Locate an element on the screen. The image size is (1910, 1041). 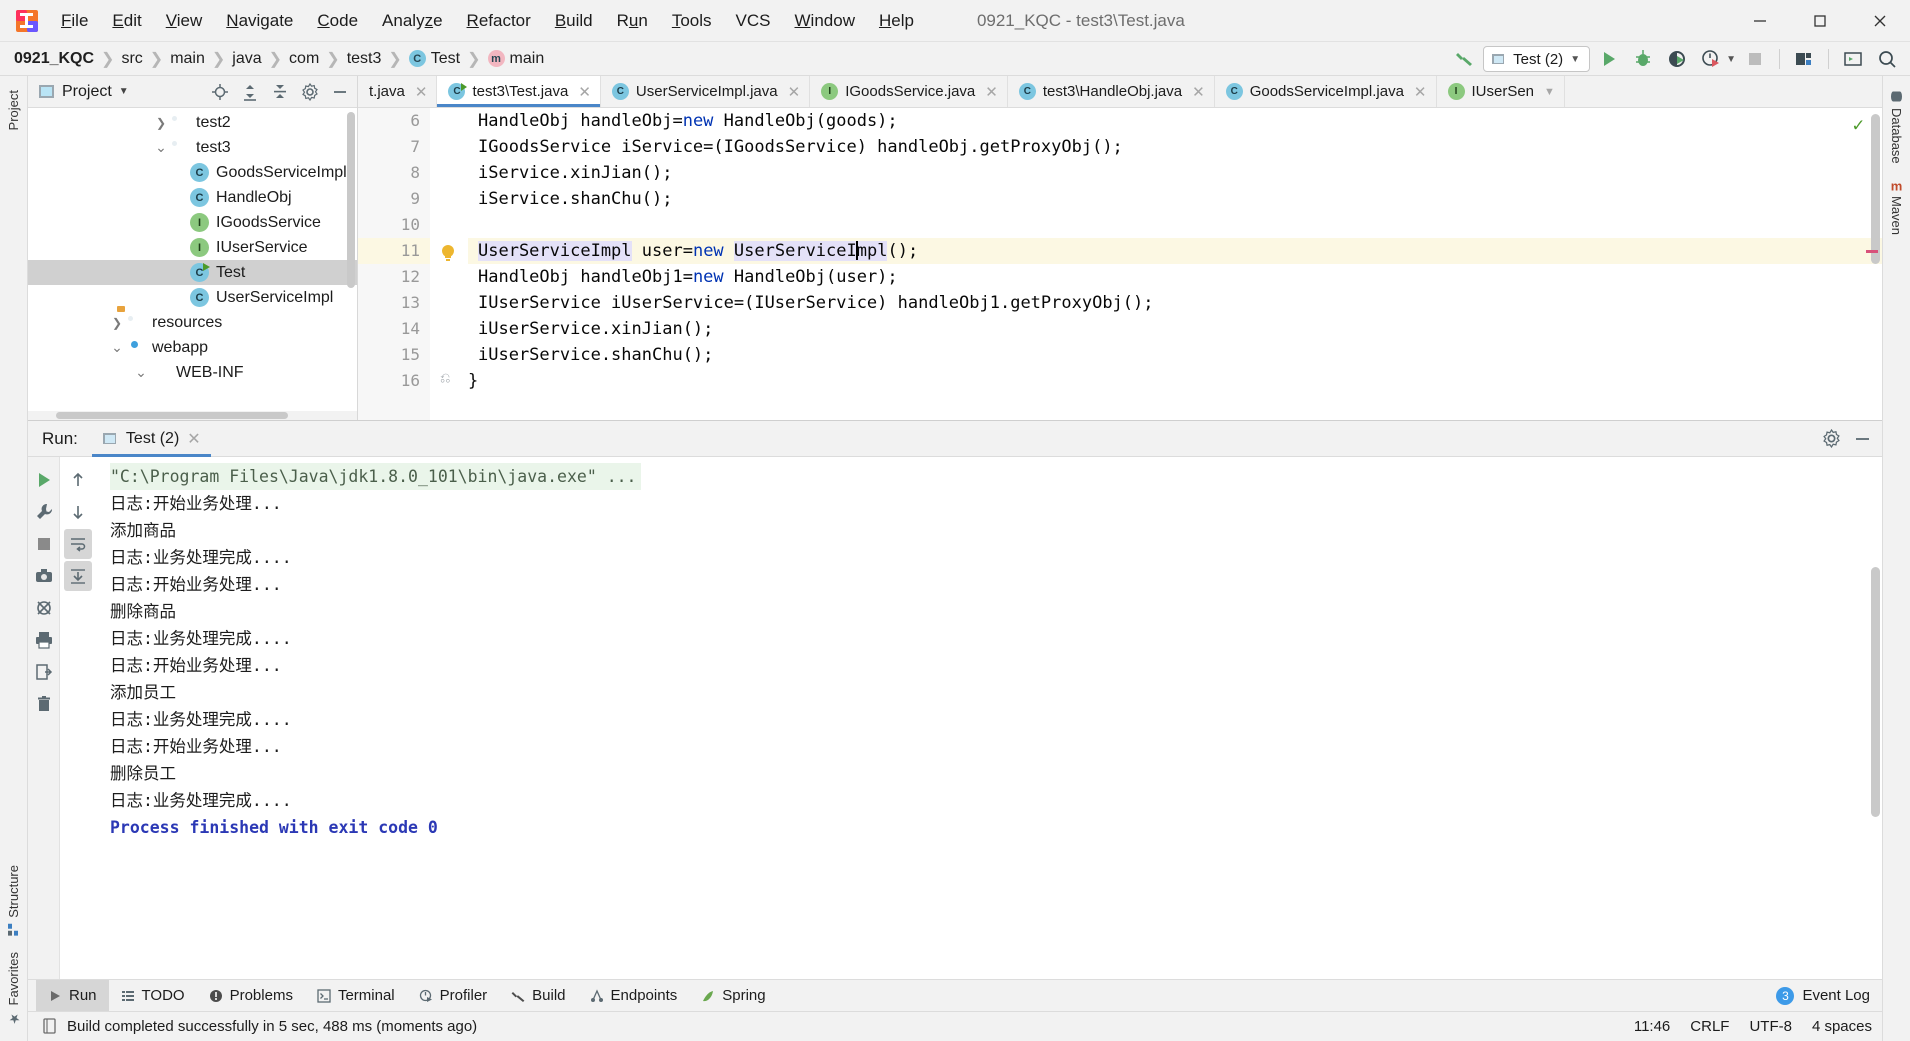
tab-test3-handleobj-java: C test3\HandleObj.java ✕ is located at coordinates (1111, 91).